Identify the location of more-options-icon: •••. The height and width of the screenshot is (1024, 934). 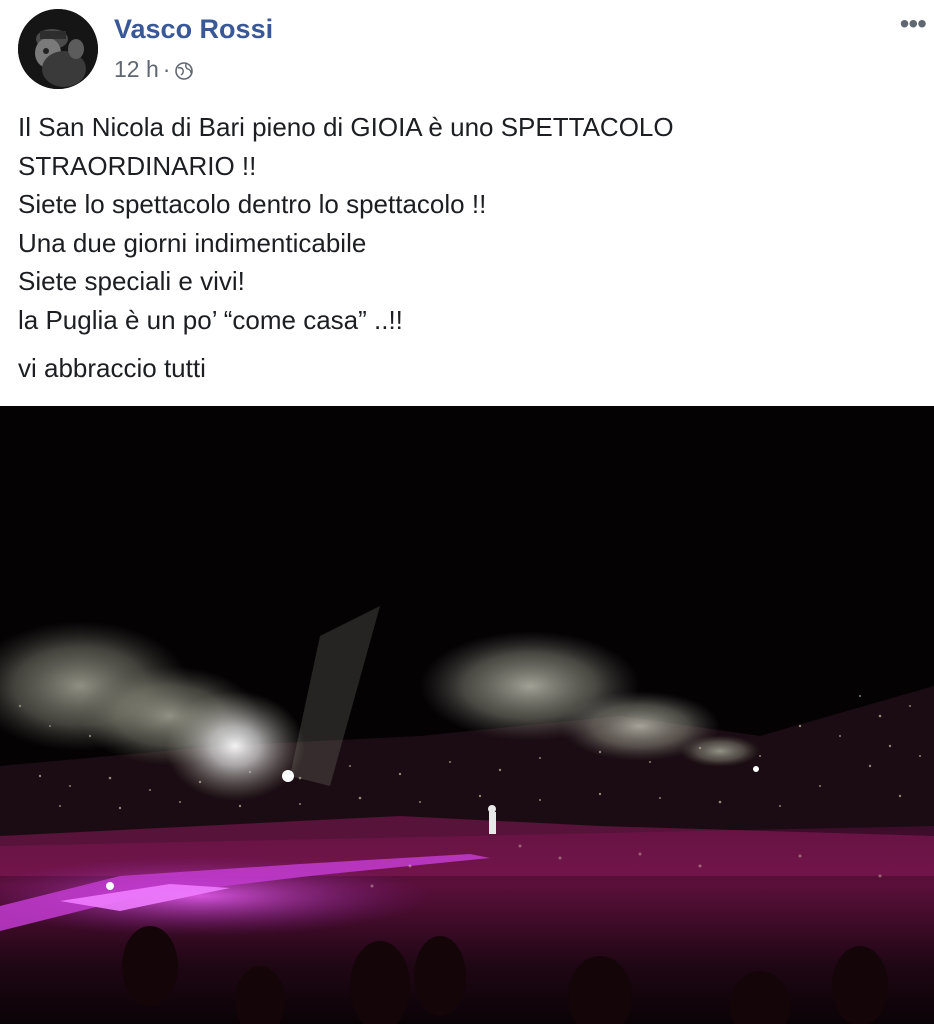
(913, 24).